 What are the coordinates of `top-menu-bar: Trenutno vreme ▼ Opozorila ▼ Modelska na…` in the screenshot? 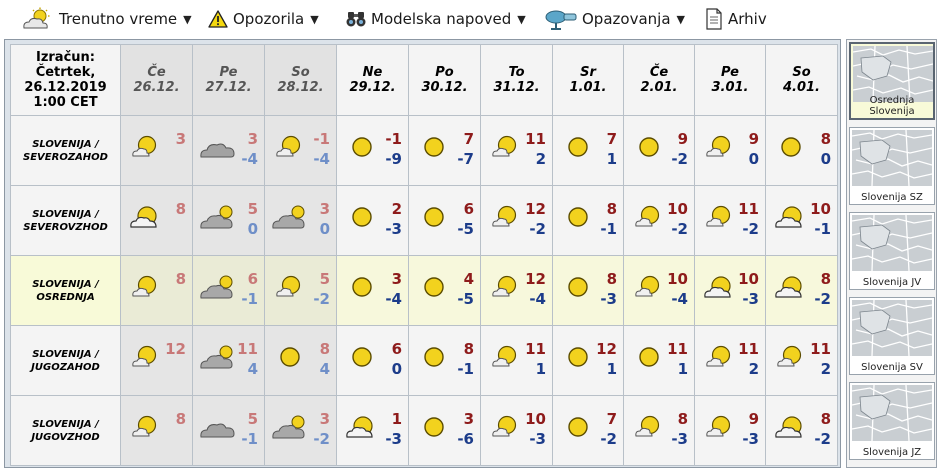 It's located at (470, 19).